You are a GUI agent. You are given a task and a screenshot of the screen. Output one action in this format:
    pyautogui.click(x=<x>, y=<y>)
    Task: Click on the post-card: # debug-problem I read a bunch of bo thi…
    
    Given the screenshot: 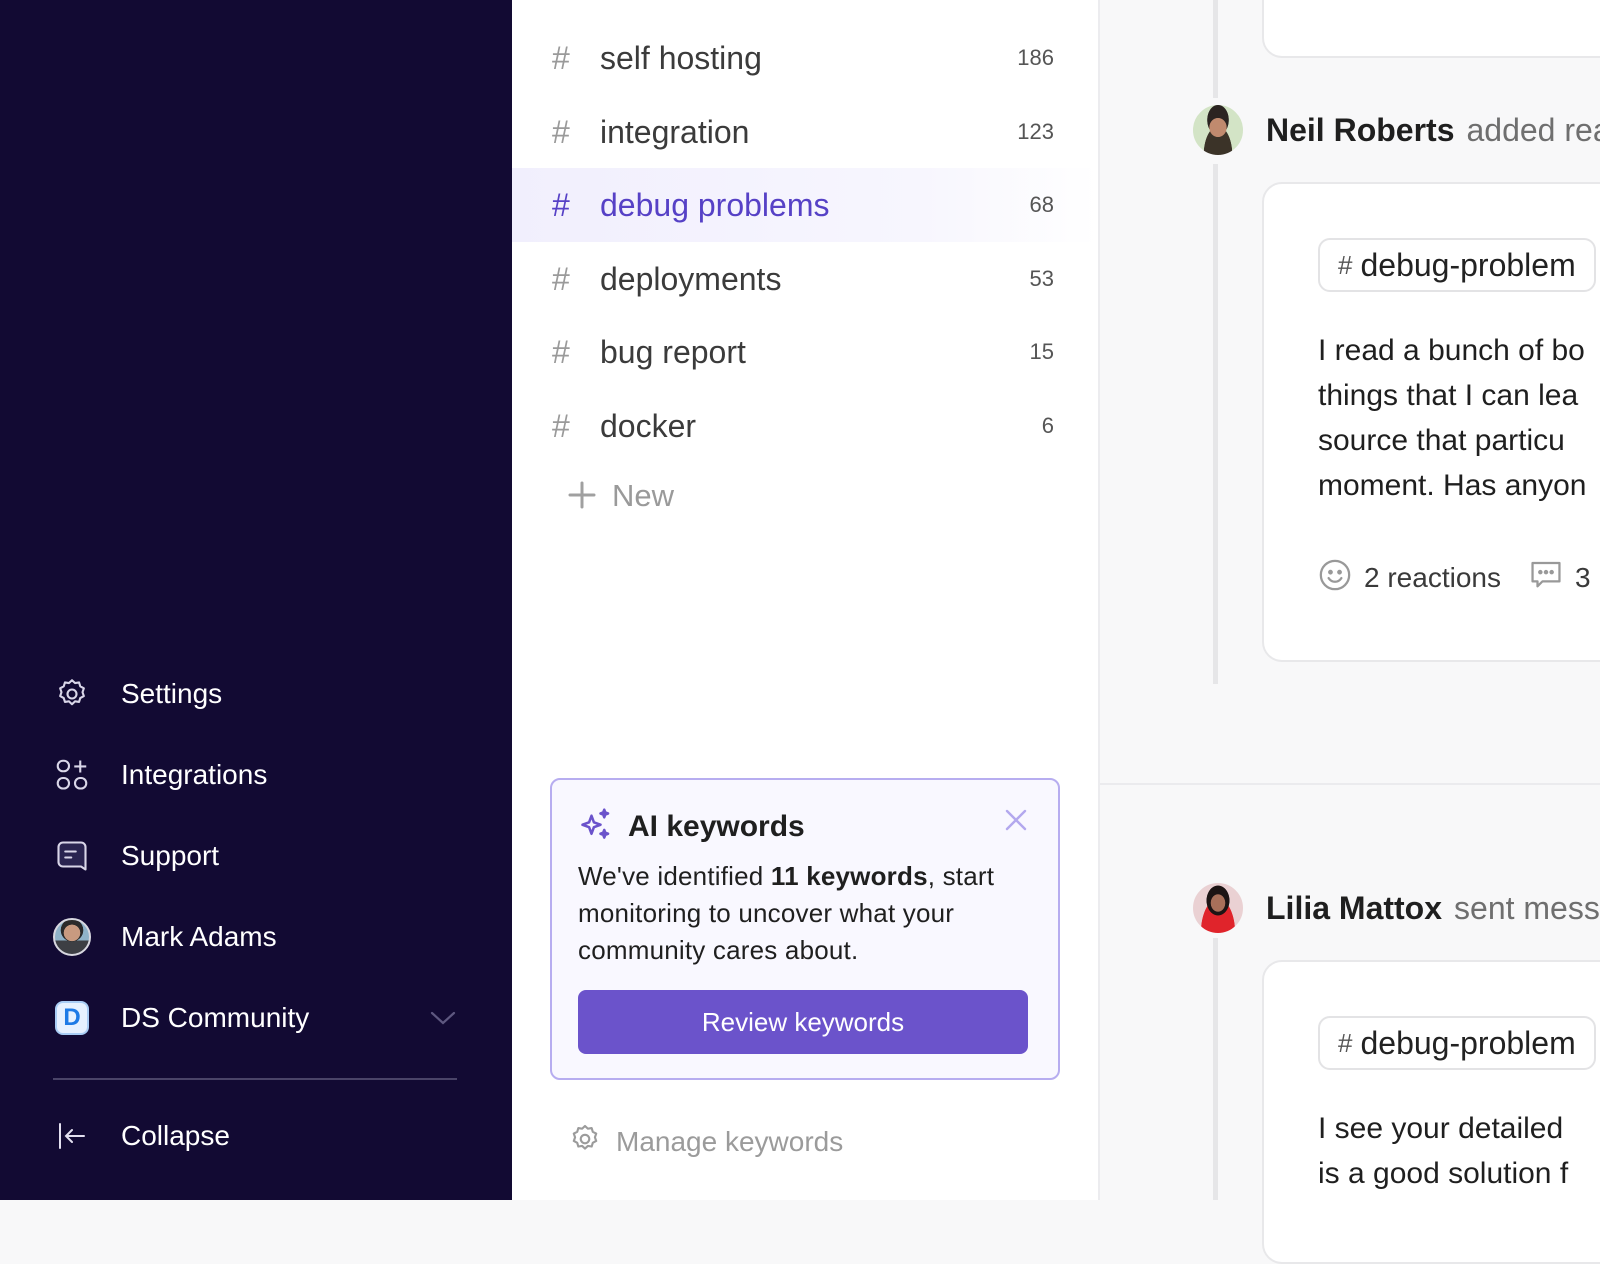 What is the action you would take?
    pyautogui.click(x=1431, y=422)
    